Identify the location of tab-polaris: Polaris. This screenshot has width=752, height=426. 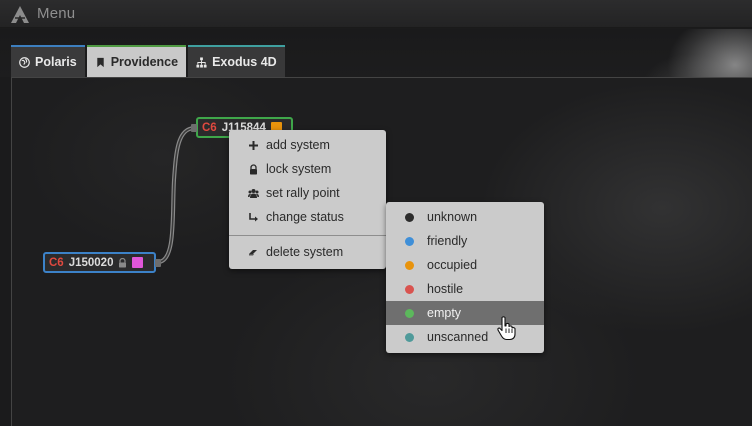
(48, 61).